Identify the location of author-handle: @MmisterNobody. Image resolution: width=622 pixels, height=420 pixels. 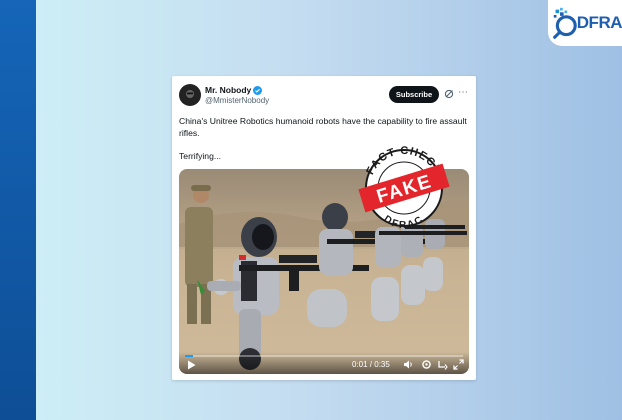
(237, 100).